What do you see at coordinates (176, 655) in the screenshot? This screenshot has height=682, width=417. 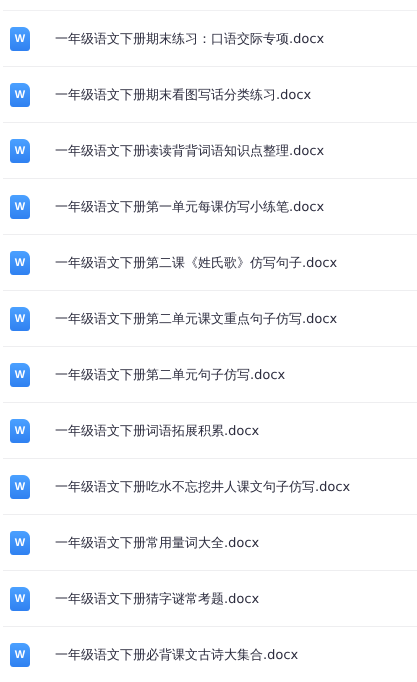 I see `file-name: 一年级语文下册必背课文古诗大集合.docx` at bounding box center [176, 655].